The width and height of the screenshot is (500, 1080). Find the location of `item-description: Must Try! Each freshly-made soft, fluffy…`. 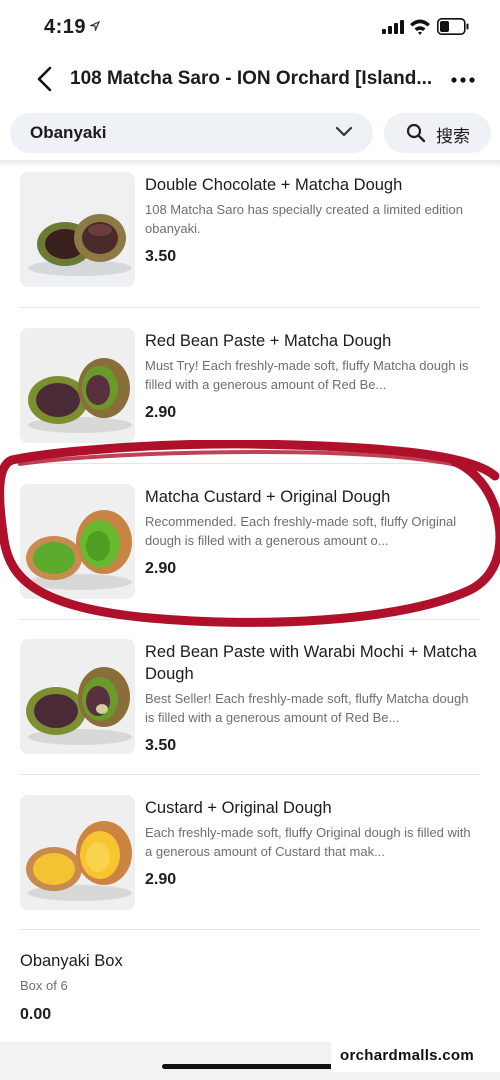

item-description: Must Try! Each freshly-made soft, fluffy… is located at coordinates (307, 375).